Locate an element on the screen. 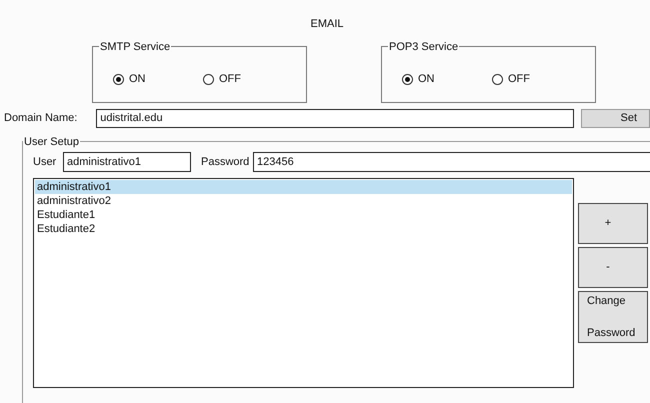 The width and height of the screenshot is (650, 403). list-item: administrativo2 is located at coordinates (303, 201).